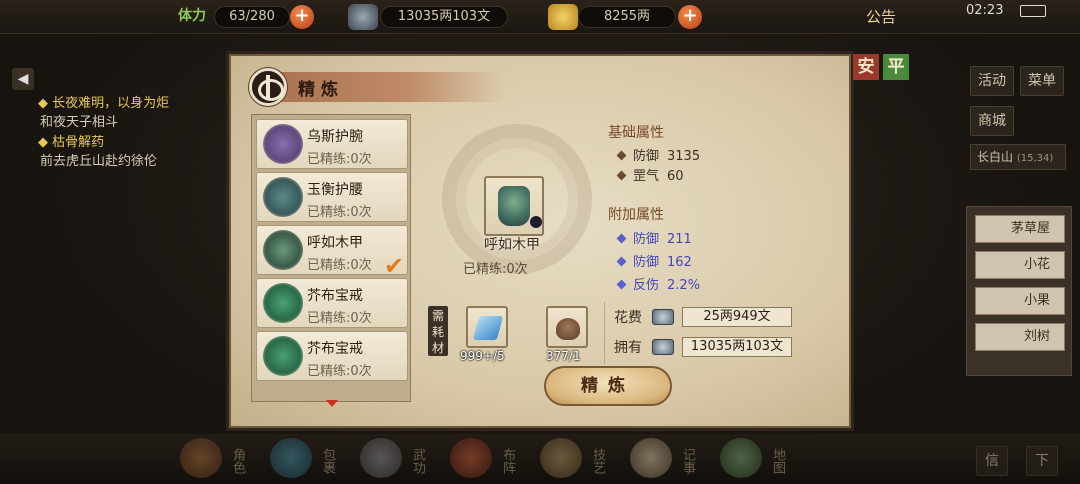  Describe the element at coordinates (482, 356) in the screenshot. I see `material-count: 999+/5` at that location.